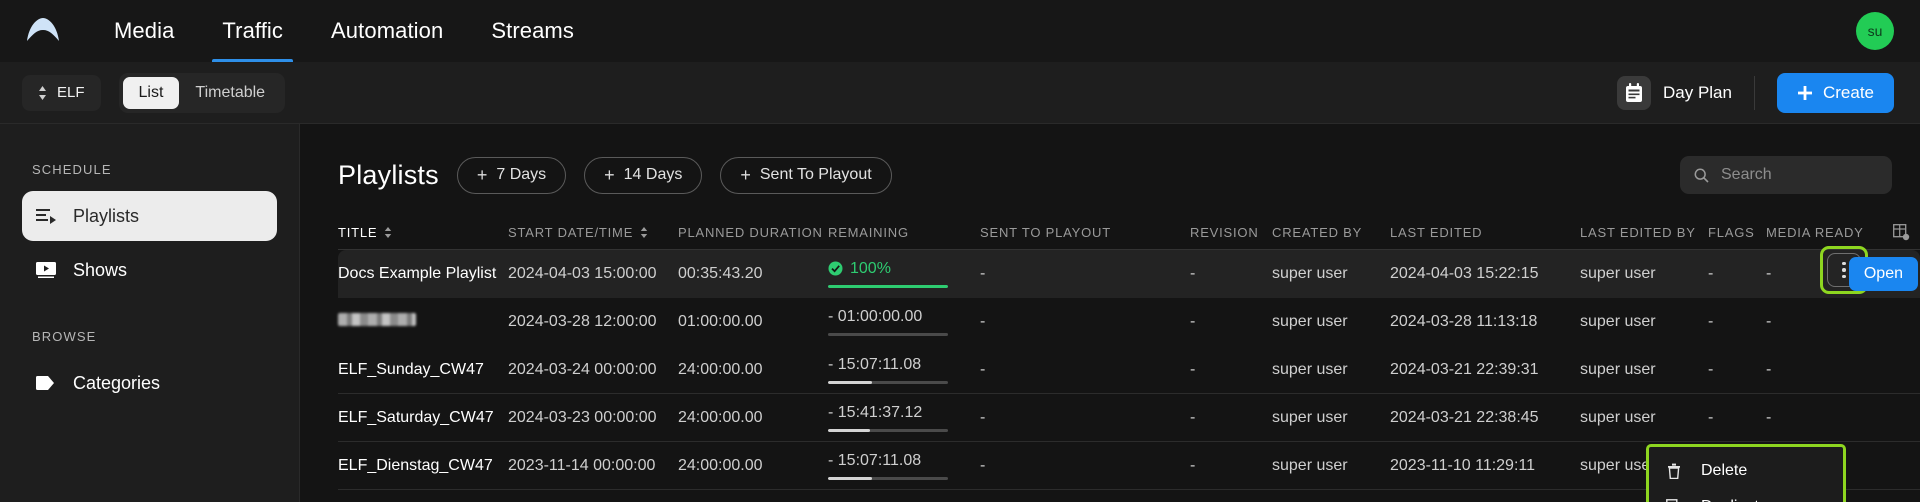 This screenshot has width=1920, height=502. What do you see at coordinates (100, 269) in the screenshot?
I see `sidebar-item-label: Shows` at bounding box center [100, 269].